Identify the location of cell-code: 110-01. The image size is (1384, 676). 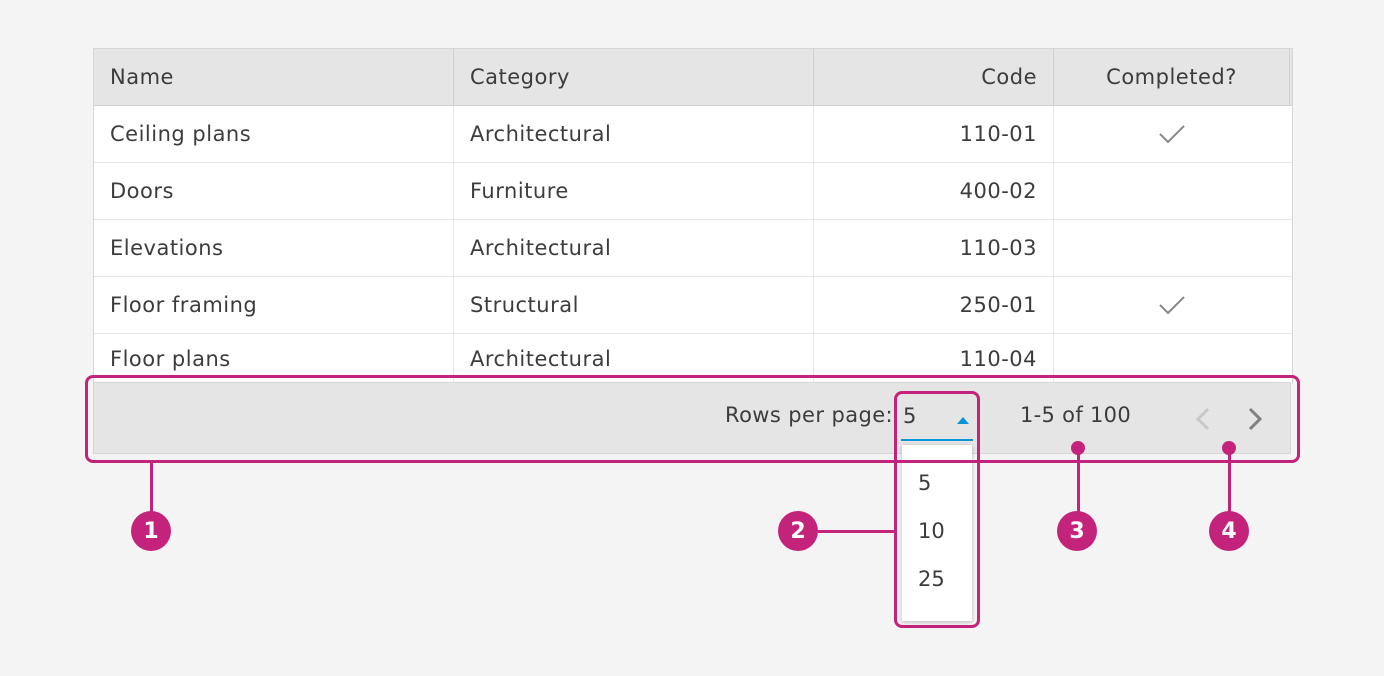
(934, 134).